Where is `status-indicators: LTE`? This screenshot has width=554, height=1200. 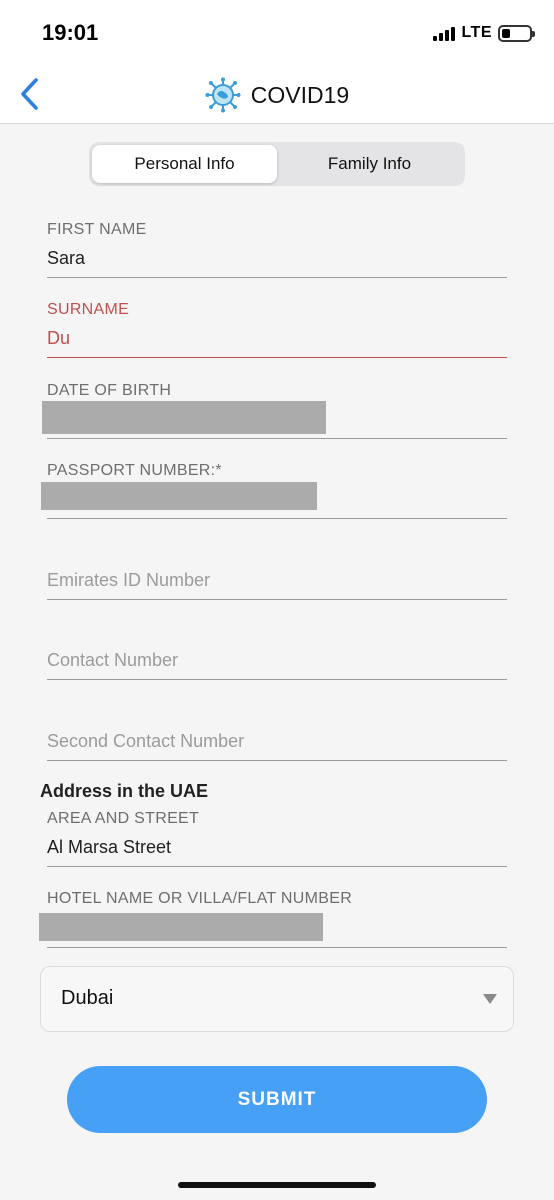
status-indicators: LTE is located at coordinates (484, 33).